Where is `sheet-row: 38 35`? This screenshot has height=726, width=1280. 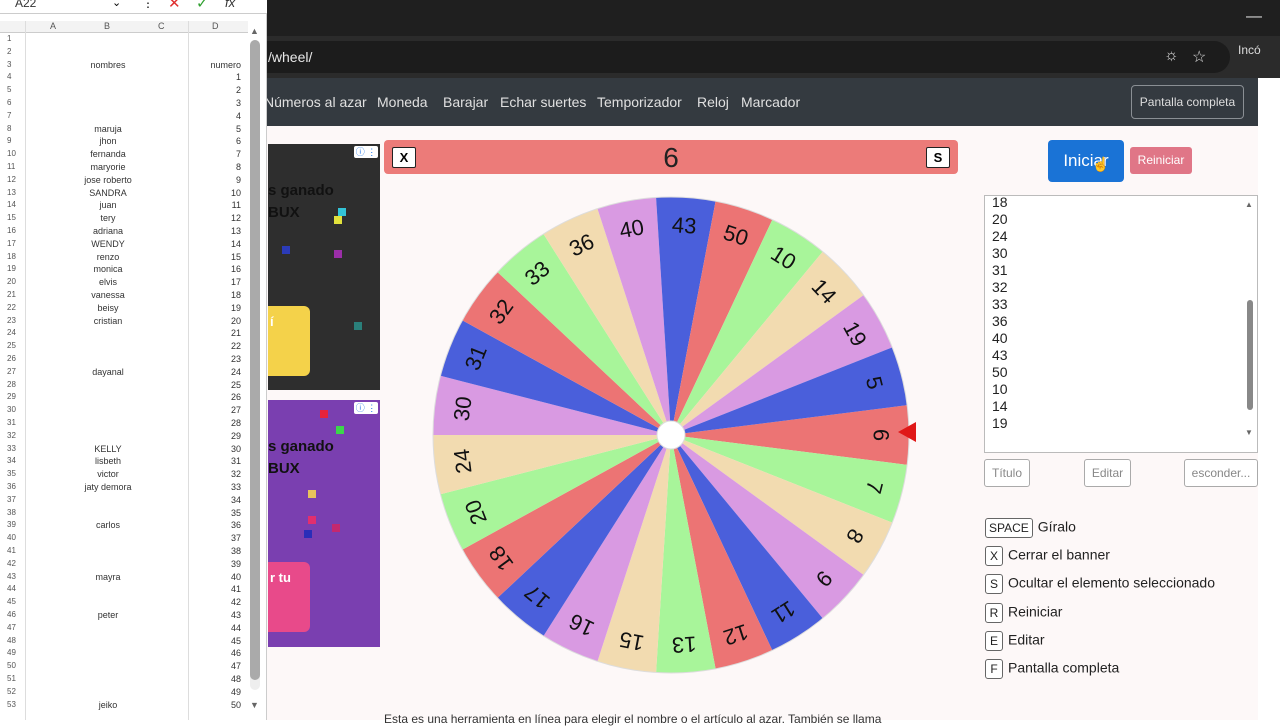
sheet-row: 38 35 is located at coordinates (124, 514).